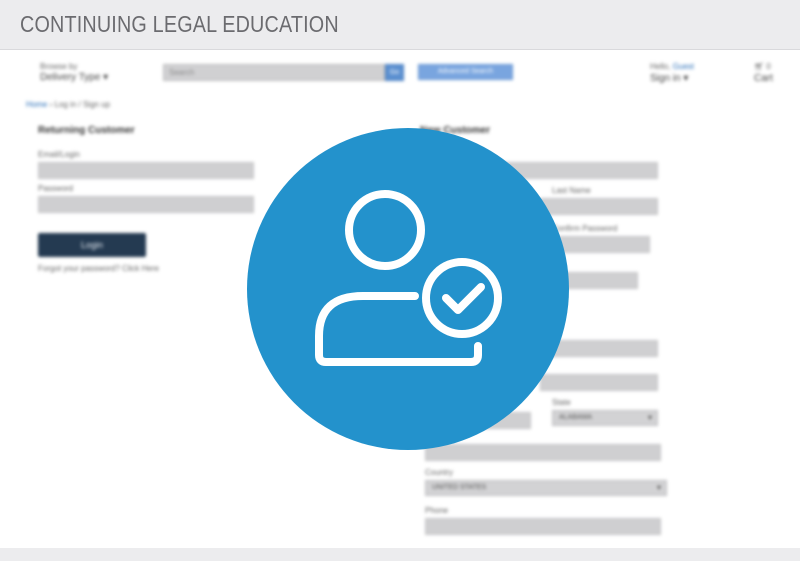 Image resolution: width=800 pixels, height=561 pixels. Describe the element at coordinates (274, 72) in the screenshot. I see `search-input: Search` at that location.